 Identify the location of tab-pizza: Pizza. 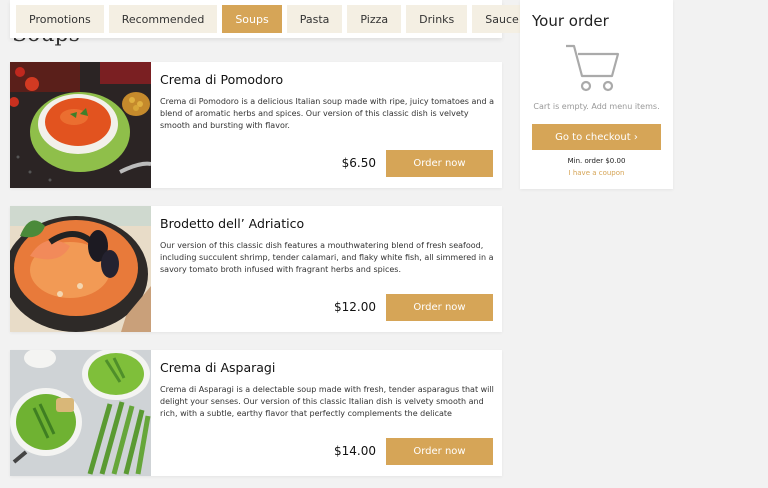
(374, 19).